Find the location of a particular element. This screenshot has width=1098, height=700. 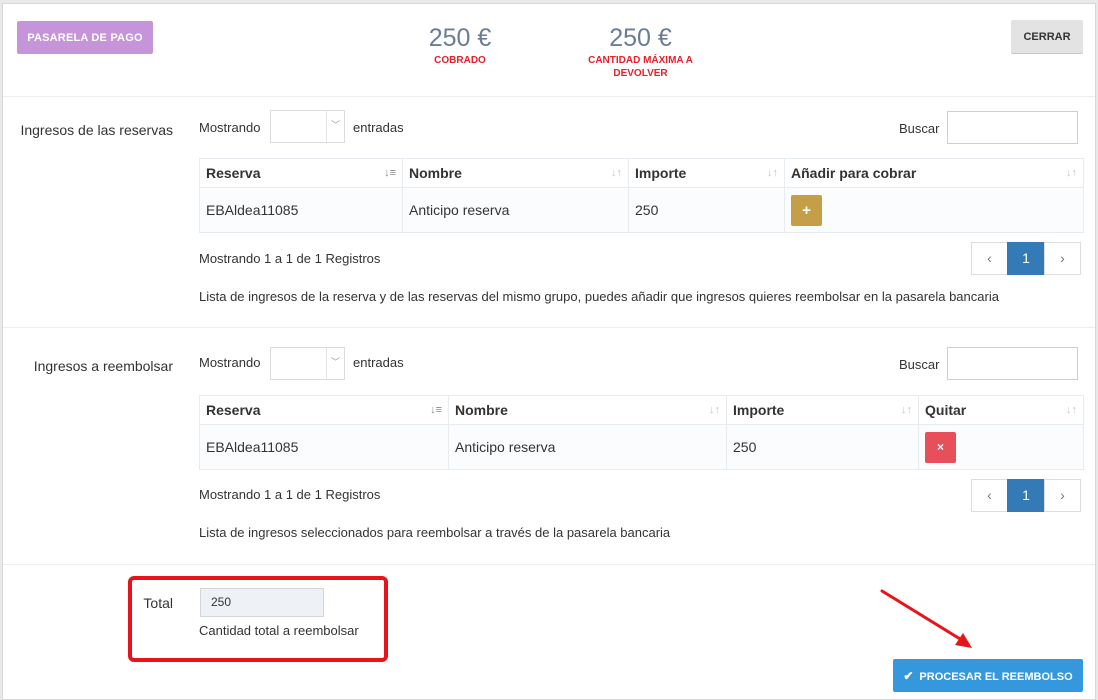

check-icon: ✔ is located at coordinates (908, 675).